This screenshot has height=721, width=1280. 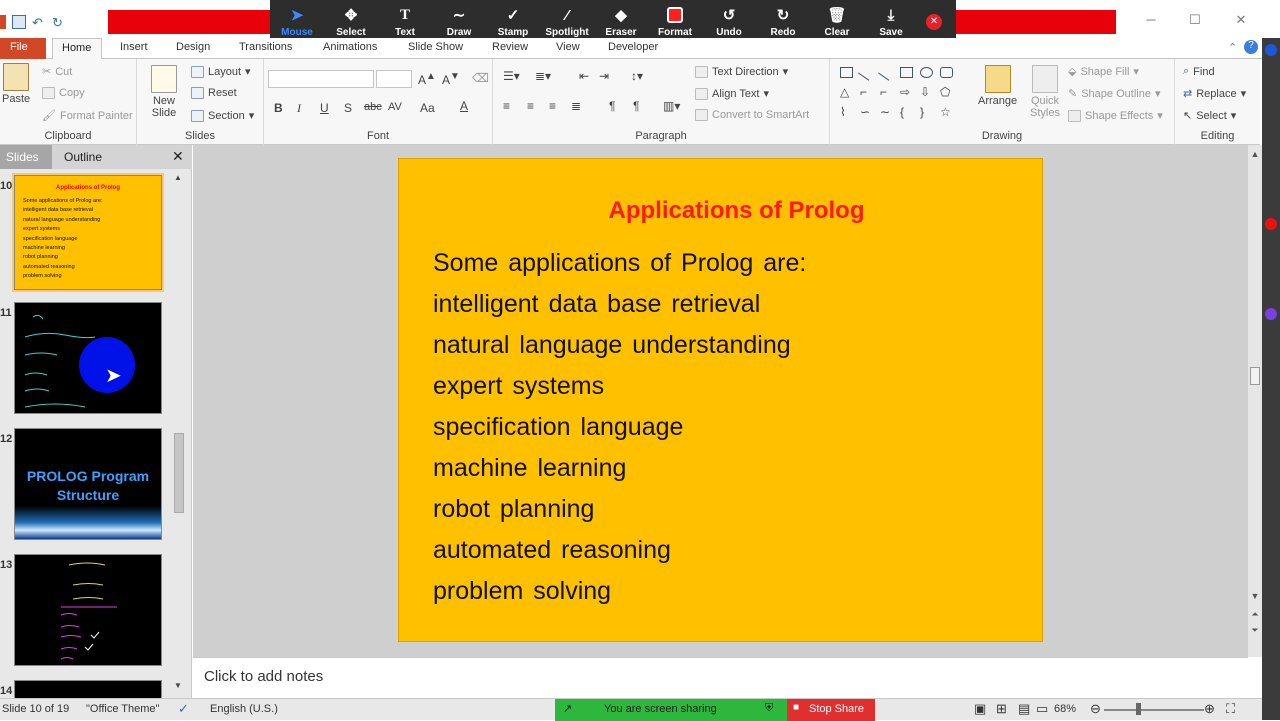 What do you see at coordinates (179, 473) in the screenshot?
I see `panel-scroll-thumb` at bounding box center [179, 473].